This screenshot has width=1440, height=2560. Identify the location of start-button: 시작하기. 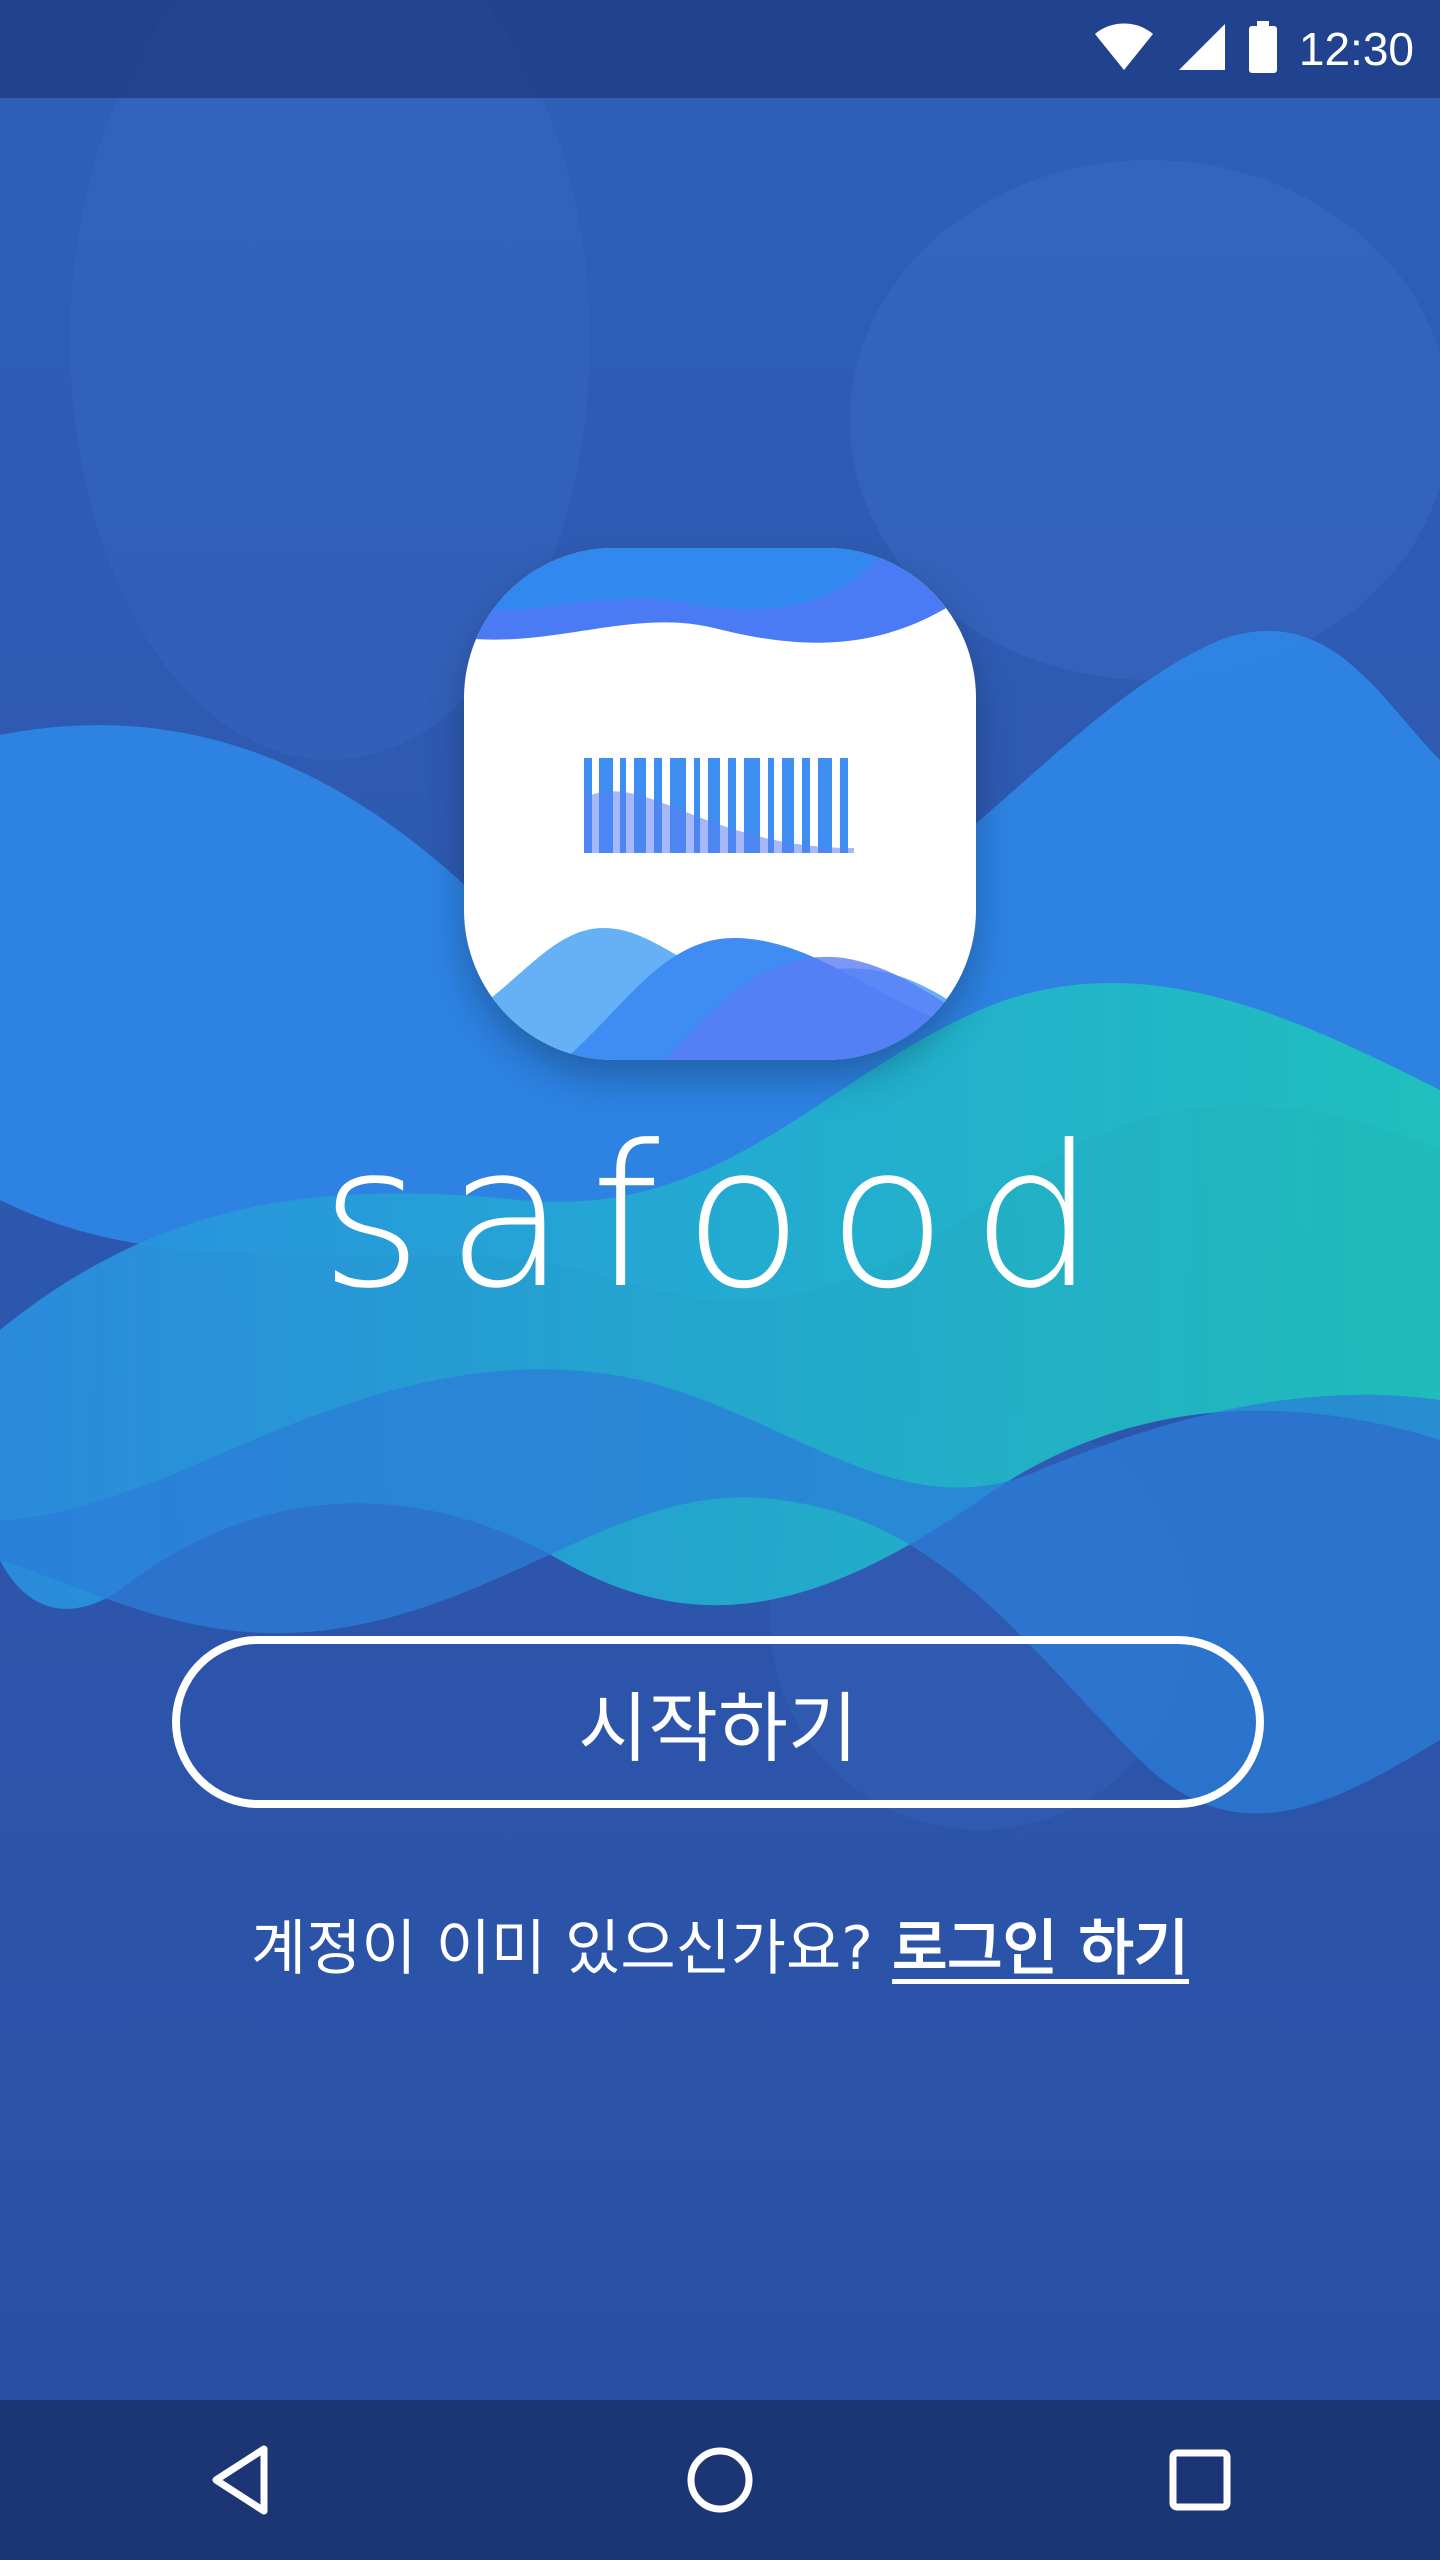
(718, 1722).